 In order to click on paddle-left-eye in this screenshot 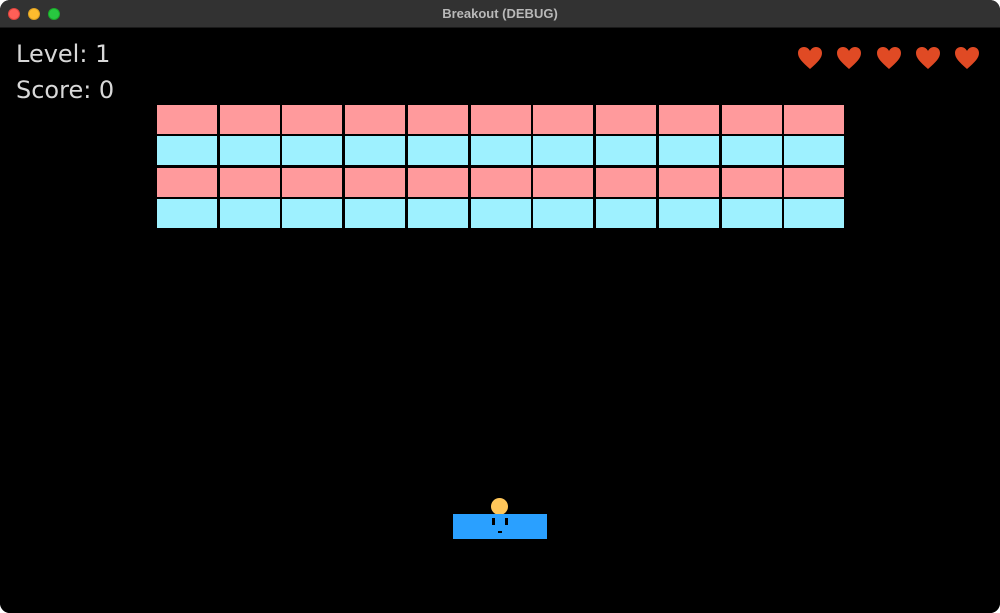, I will do `click(493, 521)`.